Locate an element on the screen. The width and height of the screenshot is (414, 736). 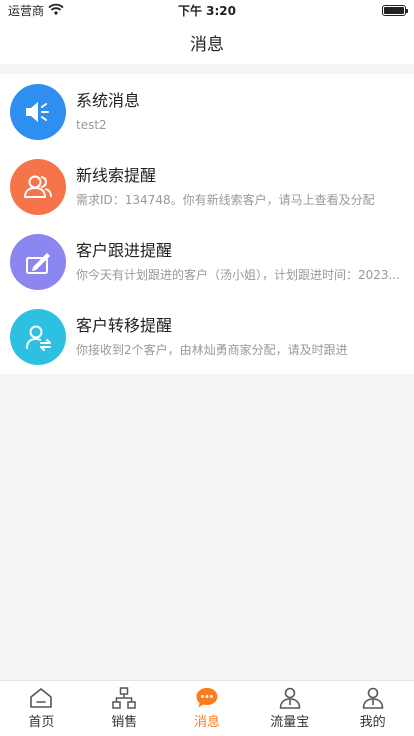
tab-label: 消息 is located at coordinates (206, 722).